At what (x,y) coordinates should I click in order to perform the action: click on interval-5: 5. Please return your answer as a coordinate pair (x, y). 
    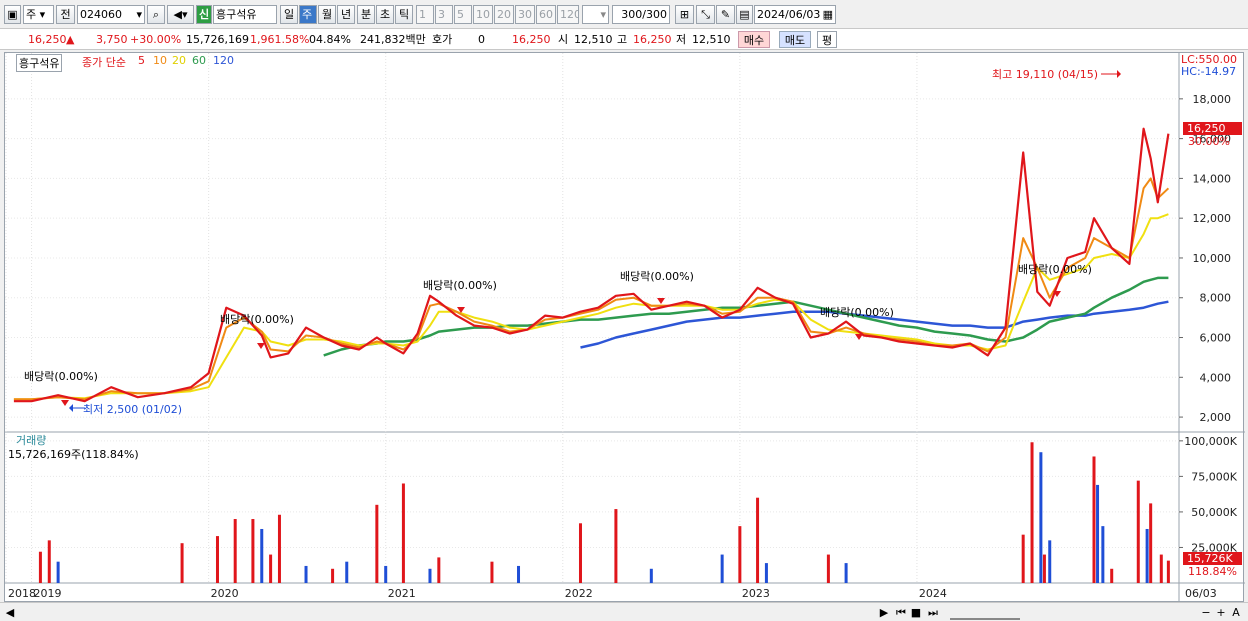
    Looking at the image, I should click on (463, 14).